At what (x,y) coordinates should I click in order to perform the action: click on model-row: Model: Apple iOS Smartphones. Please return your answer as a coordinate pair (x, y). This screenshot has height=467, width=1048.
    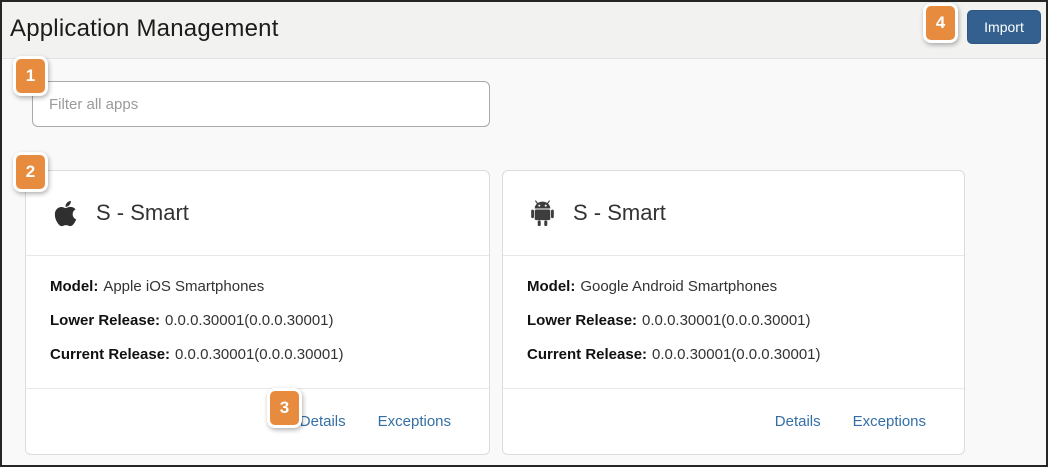
    Looking at the image, I should click on (257, 286).